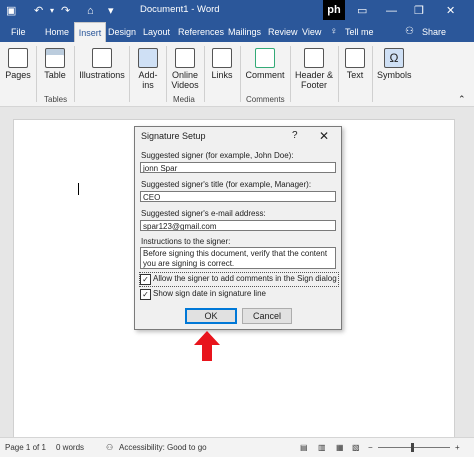 This screenshot has width=474, height=457. What do you see at coordinates (340, 447) in the screenshot?
I see `print-layout-icon: ▦` at bounding box center [340, 447].